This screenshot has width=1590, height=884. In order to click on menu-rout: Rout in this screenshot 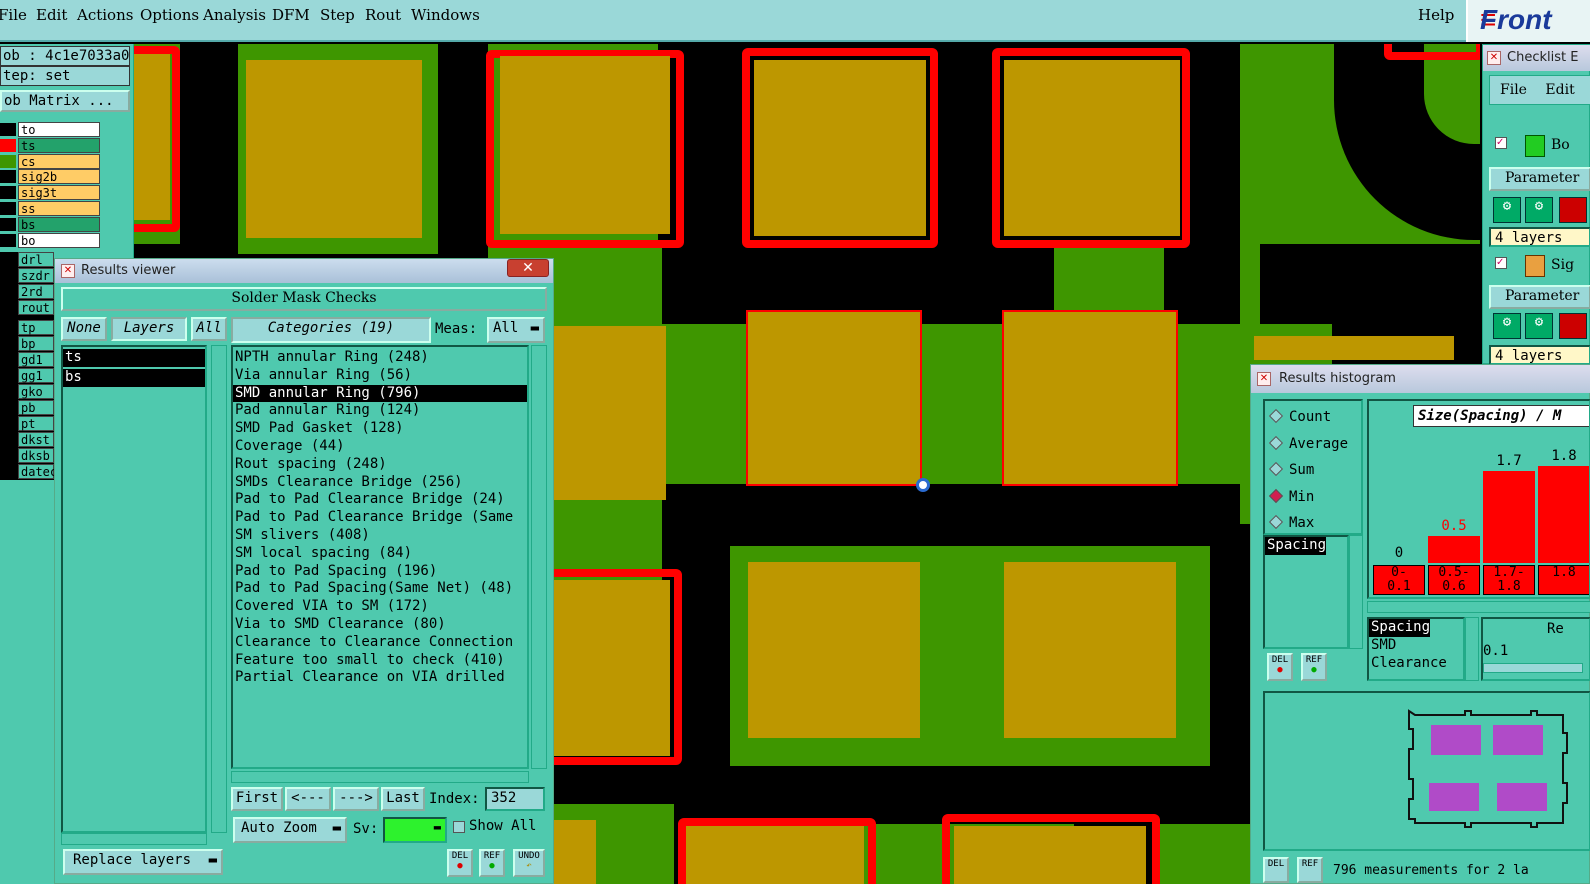, I will do `click(383, 15)`.